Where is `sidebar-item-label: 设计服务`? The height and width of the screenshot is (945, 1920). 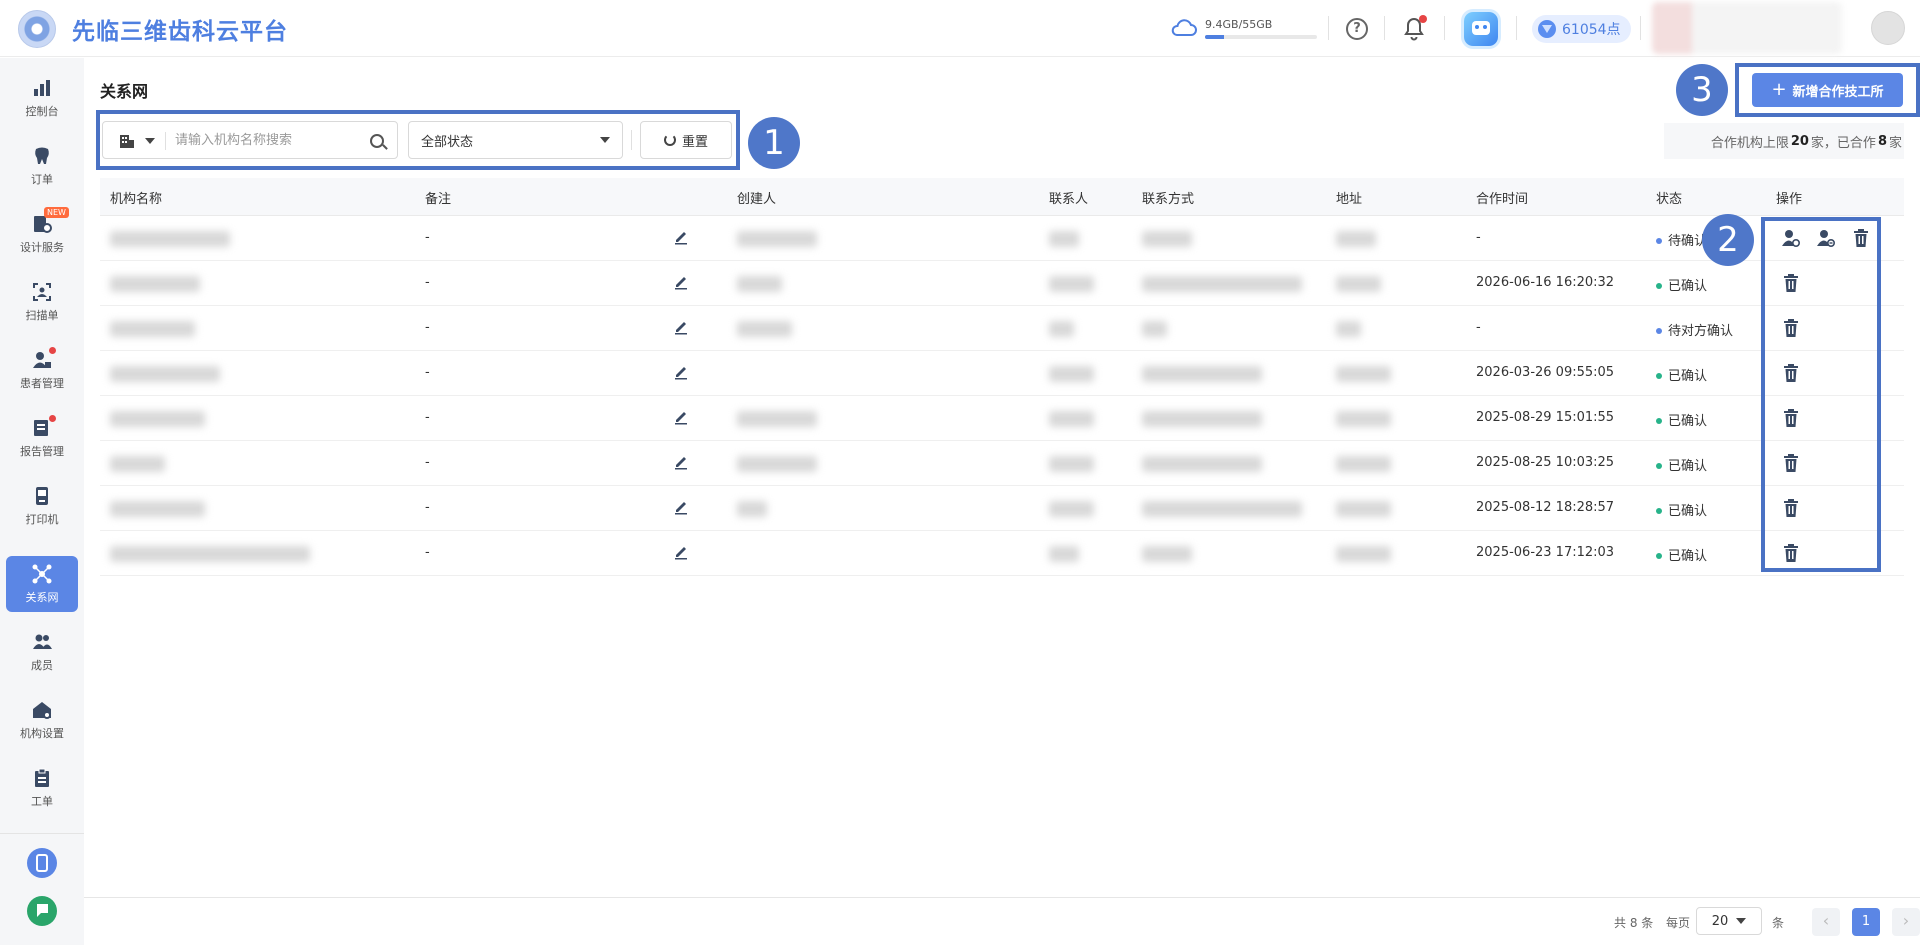
sidebar-item-label: 设计服务 is located at coordinates (42, 247).